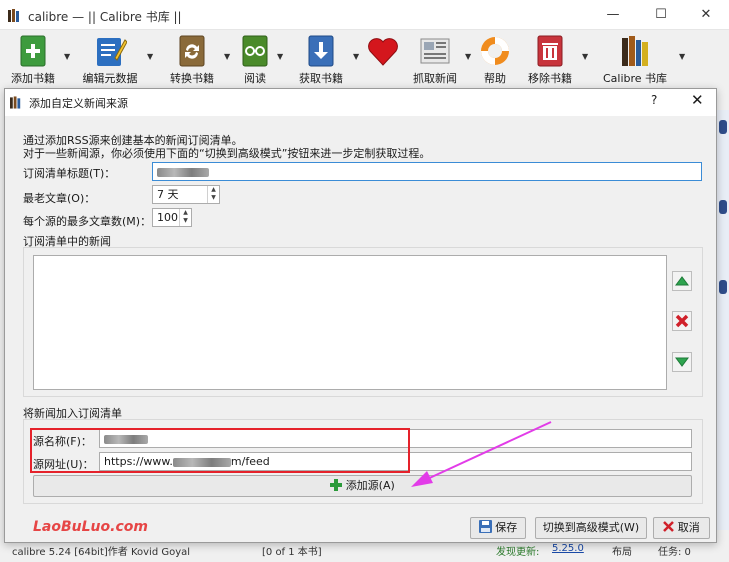 The height and width of the screenshot is (562, 729). I want to click on remove-feed-button, so click(682, 321).